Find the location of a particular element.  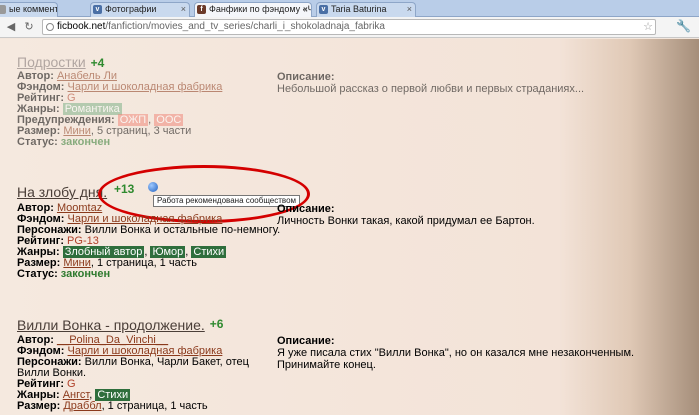

tab-label: ые комментарии is located at coordinates (33, 9).